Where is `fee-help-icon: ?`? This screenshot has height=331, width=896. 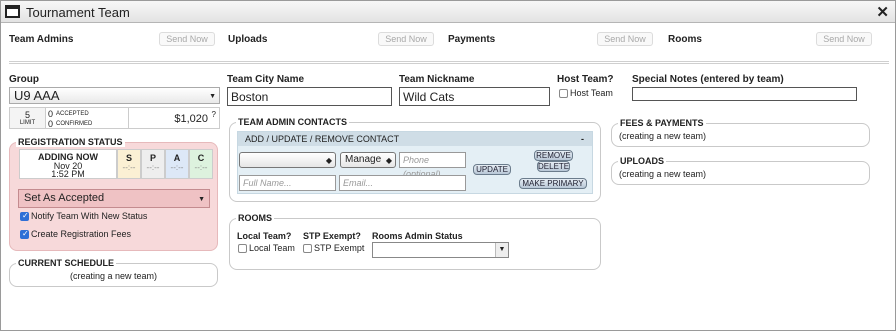
fee-help-icon: ? is located at coordinates (214, 114).